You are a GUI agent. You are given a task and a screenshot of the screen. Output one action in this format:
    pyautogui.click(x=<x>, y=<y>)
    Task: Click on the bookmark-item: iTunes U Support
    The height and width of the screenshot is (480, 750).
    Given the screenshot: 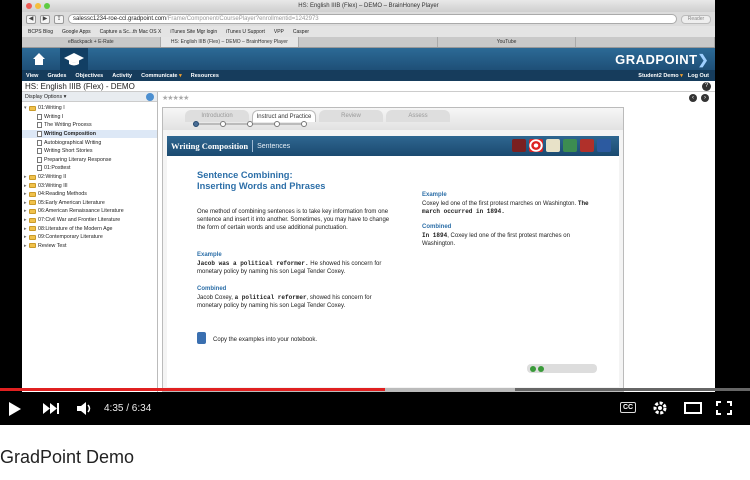 What is the action you would take?
    pyautogui.click(x=245, y=31)
    